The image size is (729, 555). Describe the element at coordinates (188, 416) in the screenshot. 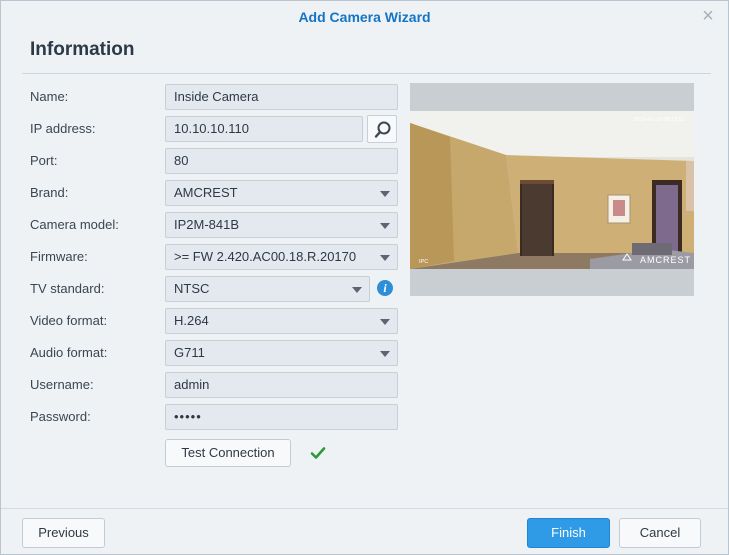

I see `password-value: •••••` at that location.